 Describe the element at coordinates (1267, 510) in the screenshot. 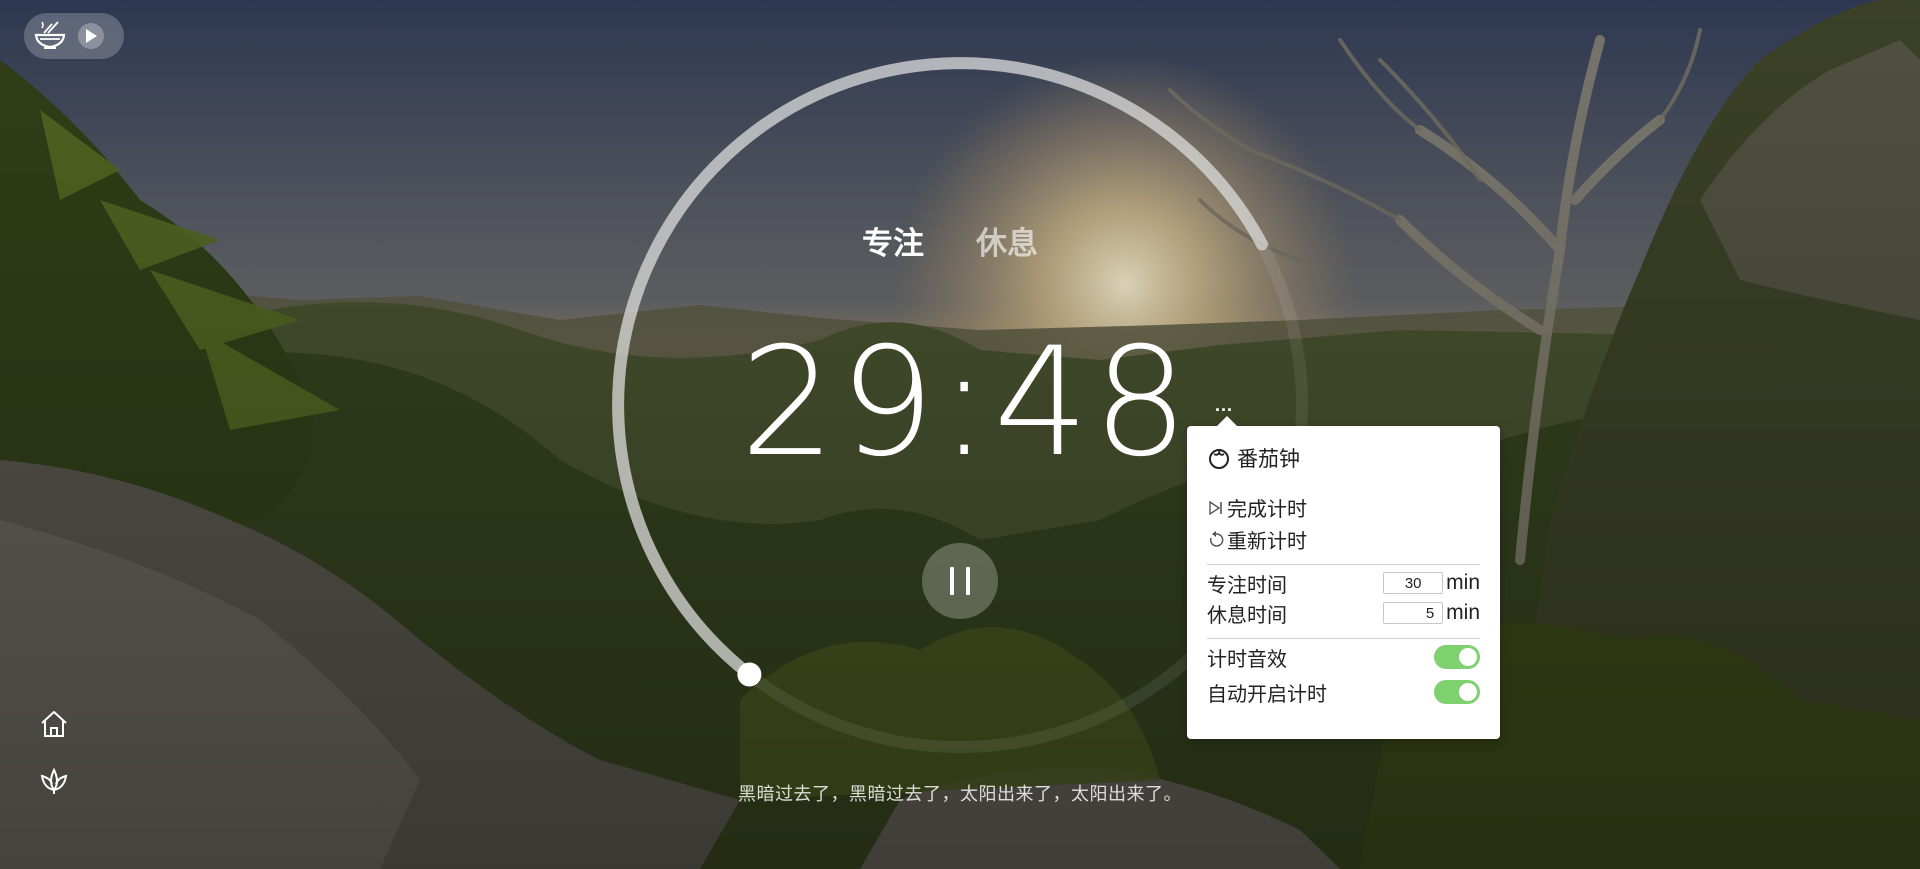

I see `finish-timer-label: 完成计时` at that location.